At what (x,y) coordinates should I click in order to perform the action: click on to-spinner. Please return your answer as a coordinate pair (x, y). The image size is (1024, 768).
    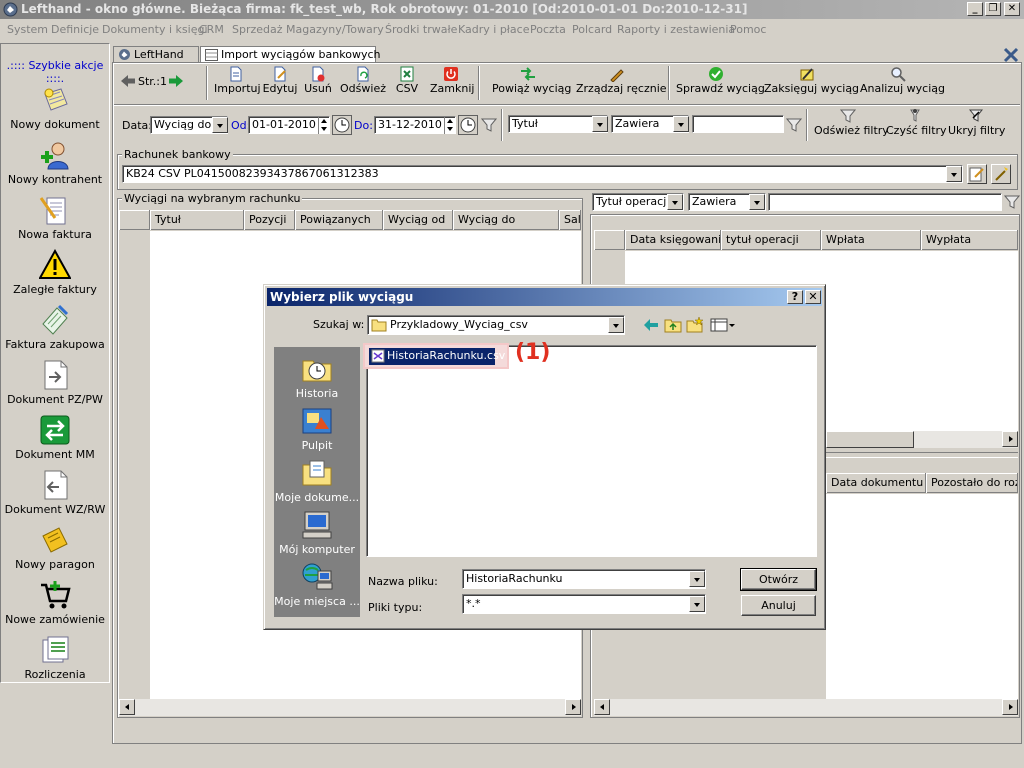
    Looking at the image, I should click on (450, 125).